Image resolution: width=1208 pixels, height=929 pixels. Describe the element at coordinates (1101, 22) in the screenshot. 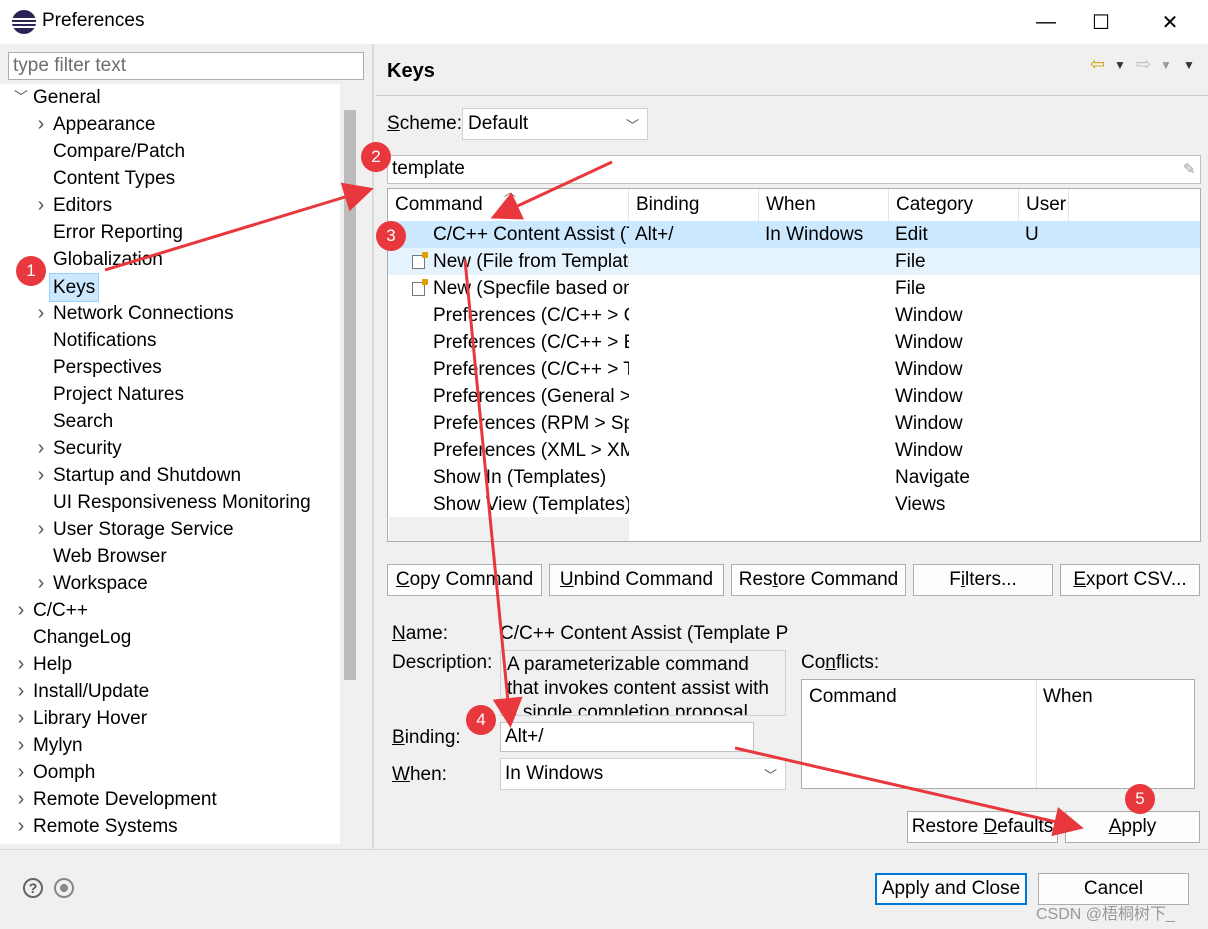

I see `maximize-icon: ☐` at that location.